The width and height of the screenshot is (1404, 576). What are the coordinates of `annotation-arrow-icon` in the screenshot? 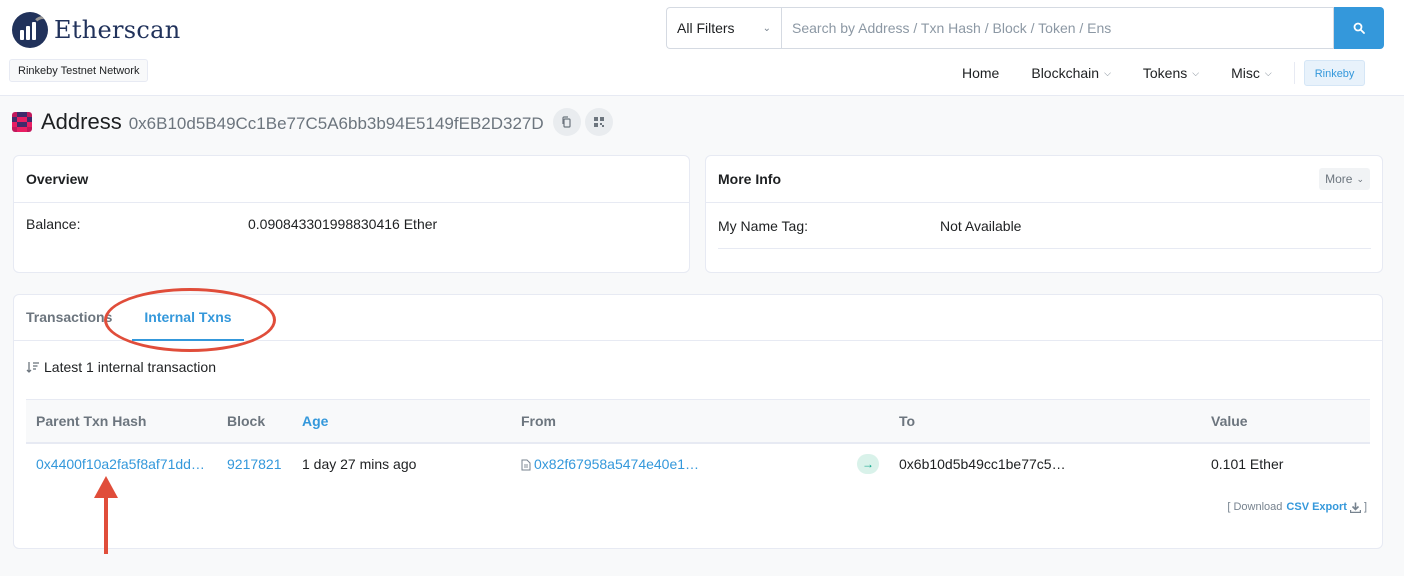 It's located at (106, 515).